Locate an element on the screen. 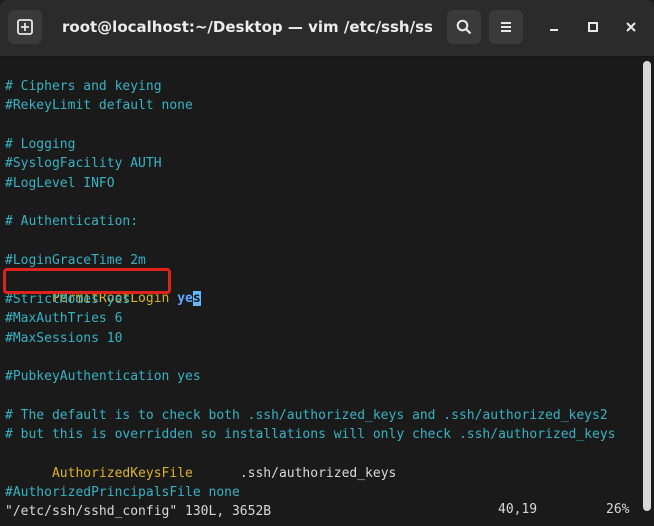  maximize-icon is located at coordinates (593, 27).